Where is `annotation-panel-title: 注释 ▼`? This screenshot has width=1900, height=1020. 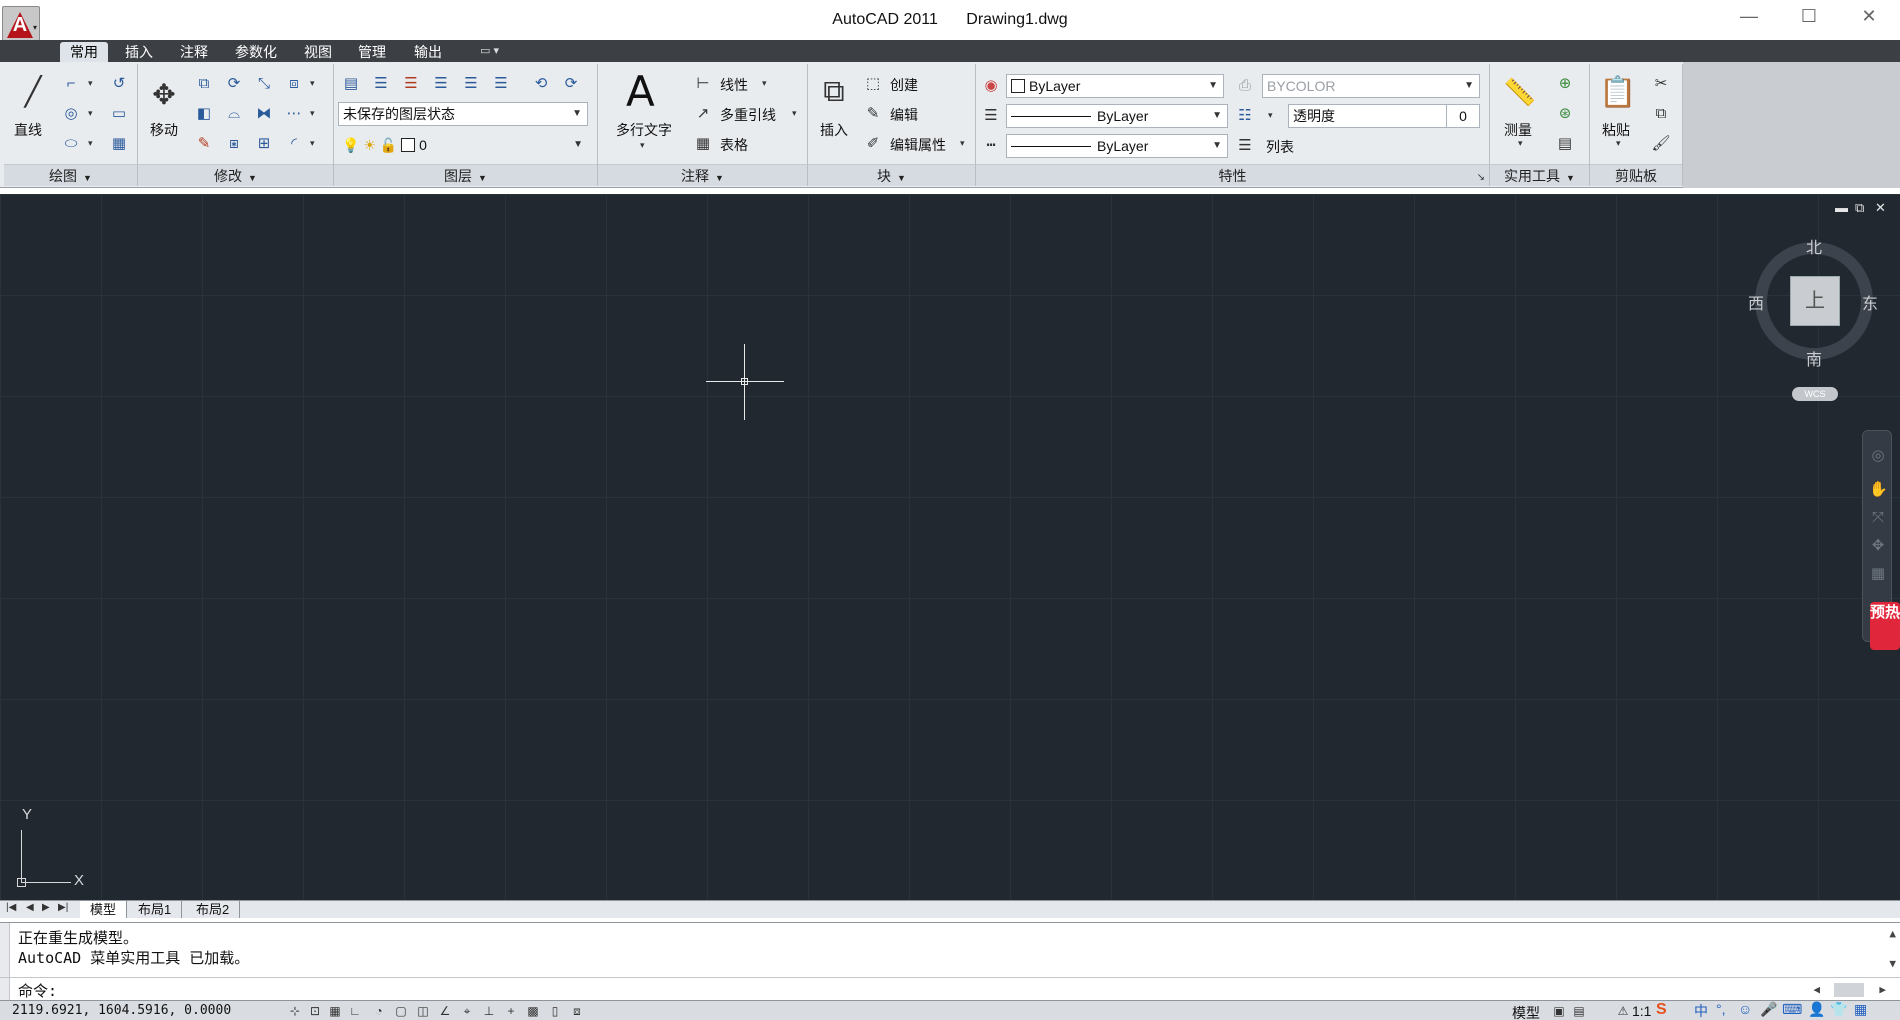 annotation-panel-title: 注释 ▼ is located at coordinates (702, 175).